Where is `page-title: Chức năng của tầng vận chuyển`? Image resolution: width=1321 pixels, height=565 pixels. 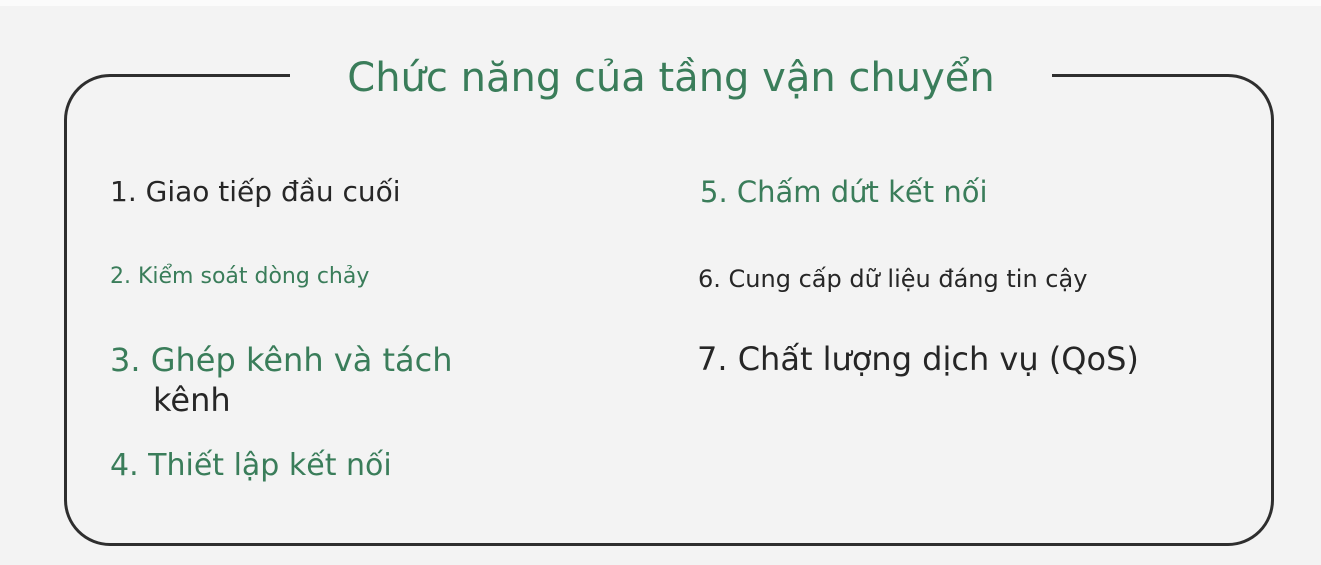
page-title: Chức năng của tầng vận chuyển is located at coordinates (671, 78).